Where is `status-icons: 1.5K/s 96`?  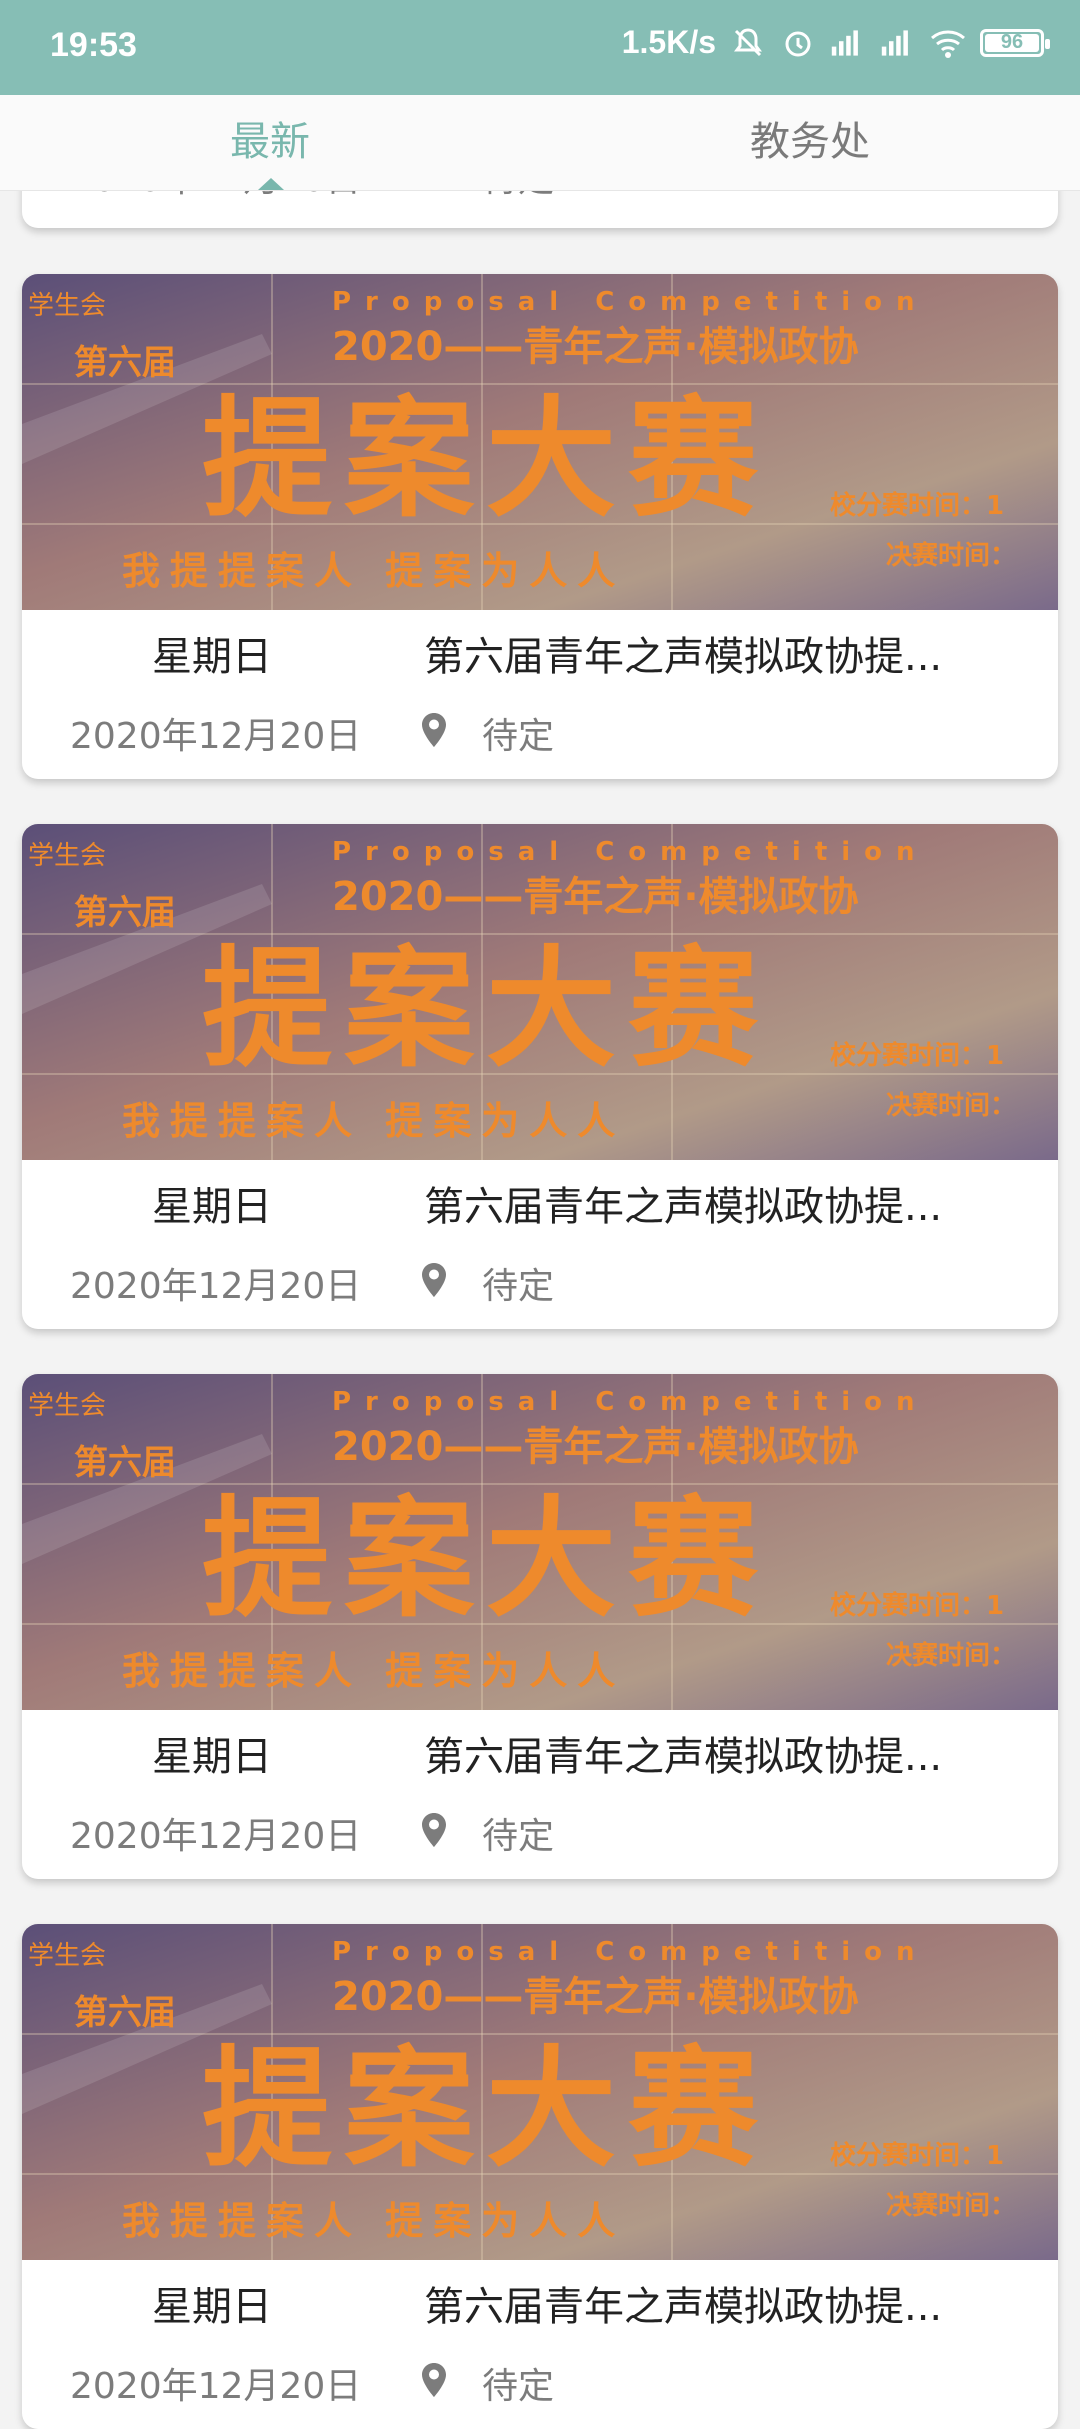 status-icons: 1.5K/s 96 is located at coordinates (835, 42).